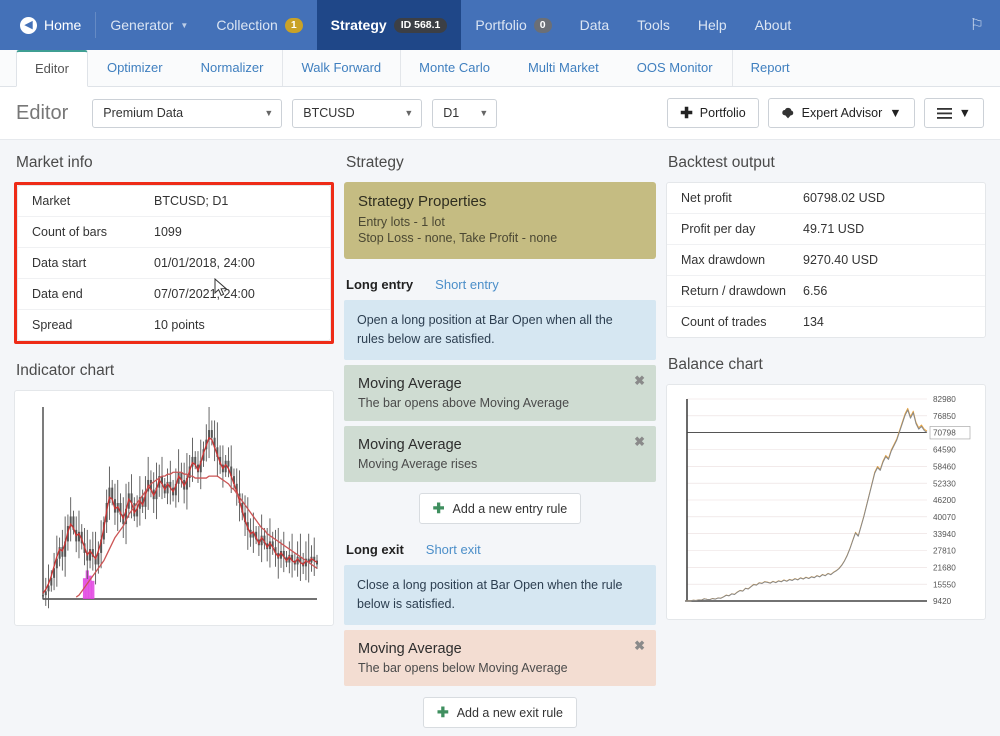  I want to click on add-exit-rule-button: ✚ Add a new exit rule, so click(500, 712).